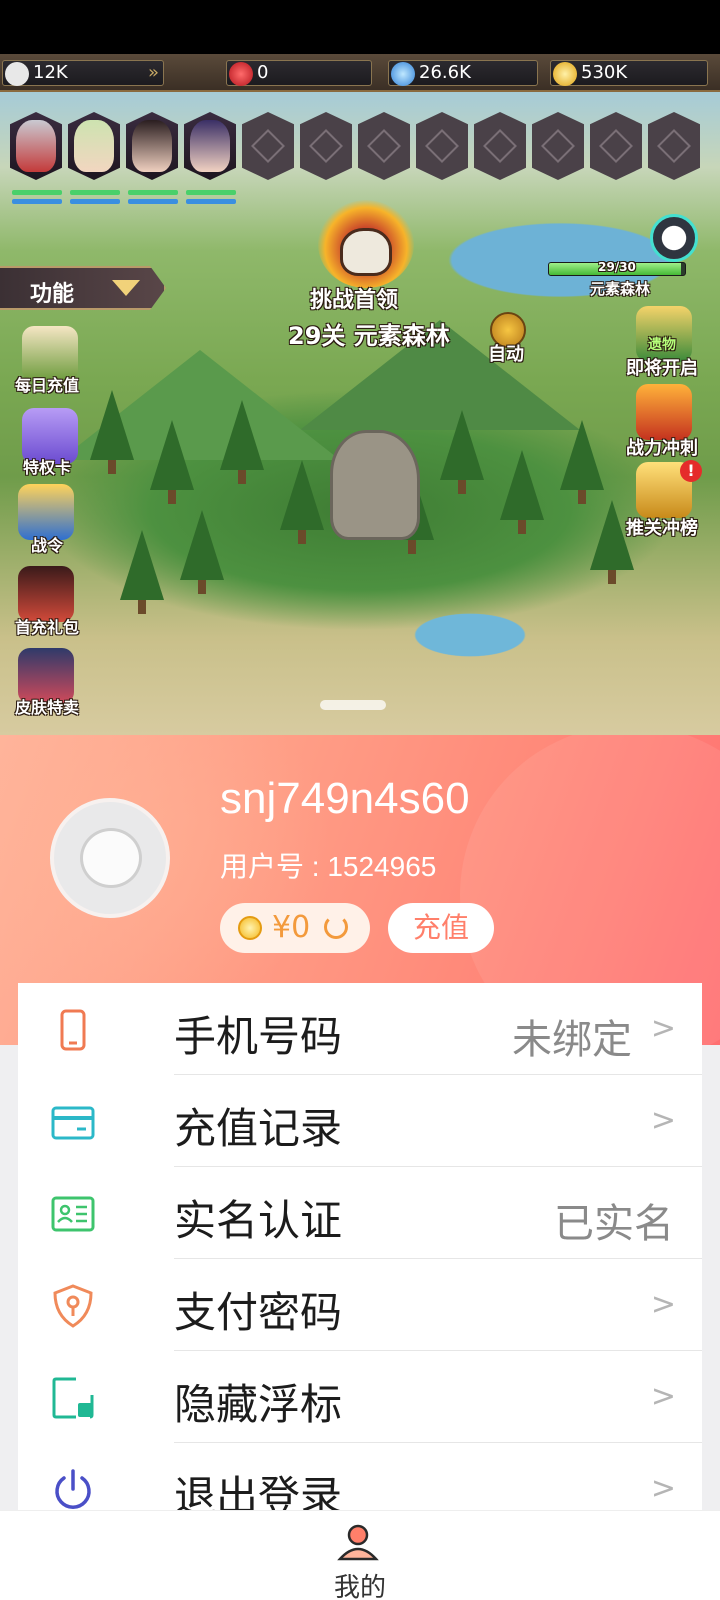 Image resolution: width=720 pixels, height=1600 pixels. Describe the element at coordinates (295, 928) in the screenshot. I see `balance-pill: ¥0` at that location.